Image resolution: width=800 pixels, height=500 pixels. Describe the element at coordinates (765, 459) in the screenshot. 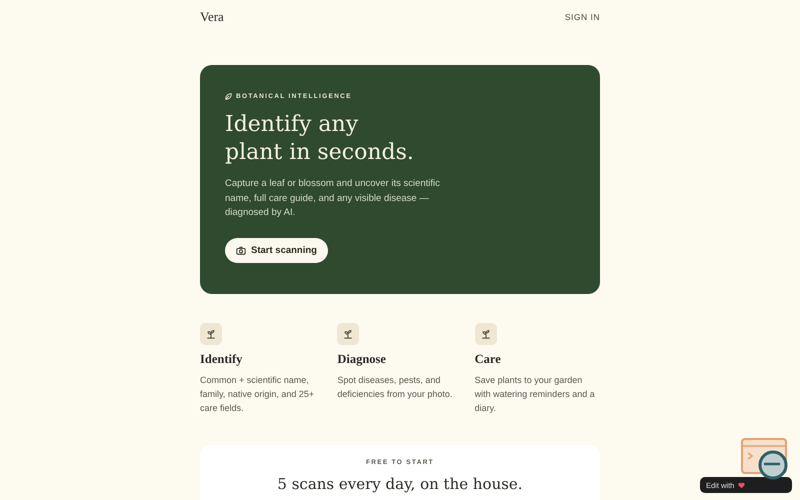

I see `widget-drawing` at that location.